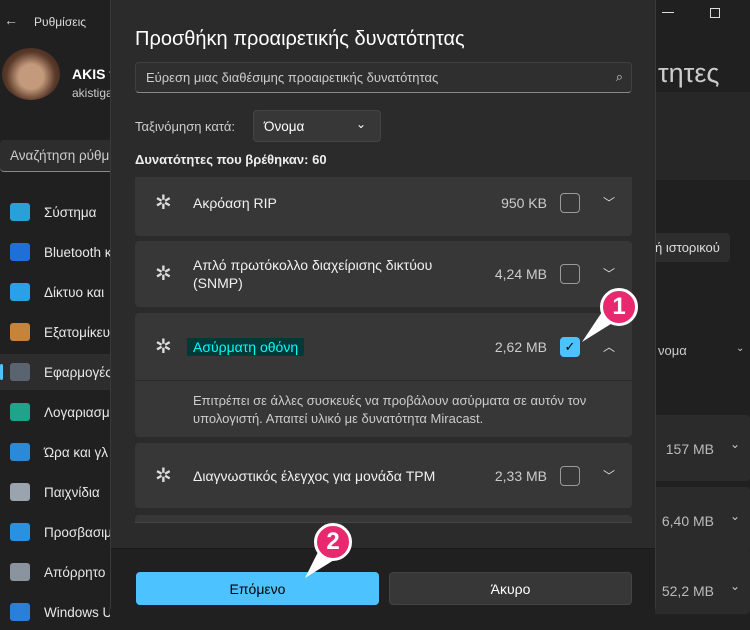  I want to click on annotation-badge-2: 2, so click(333, 542).